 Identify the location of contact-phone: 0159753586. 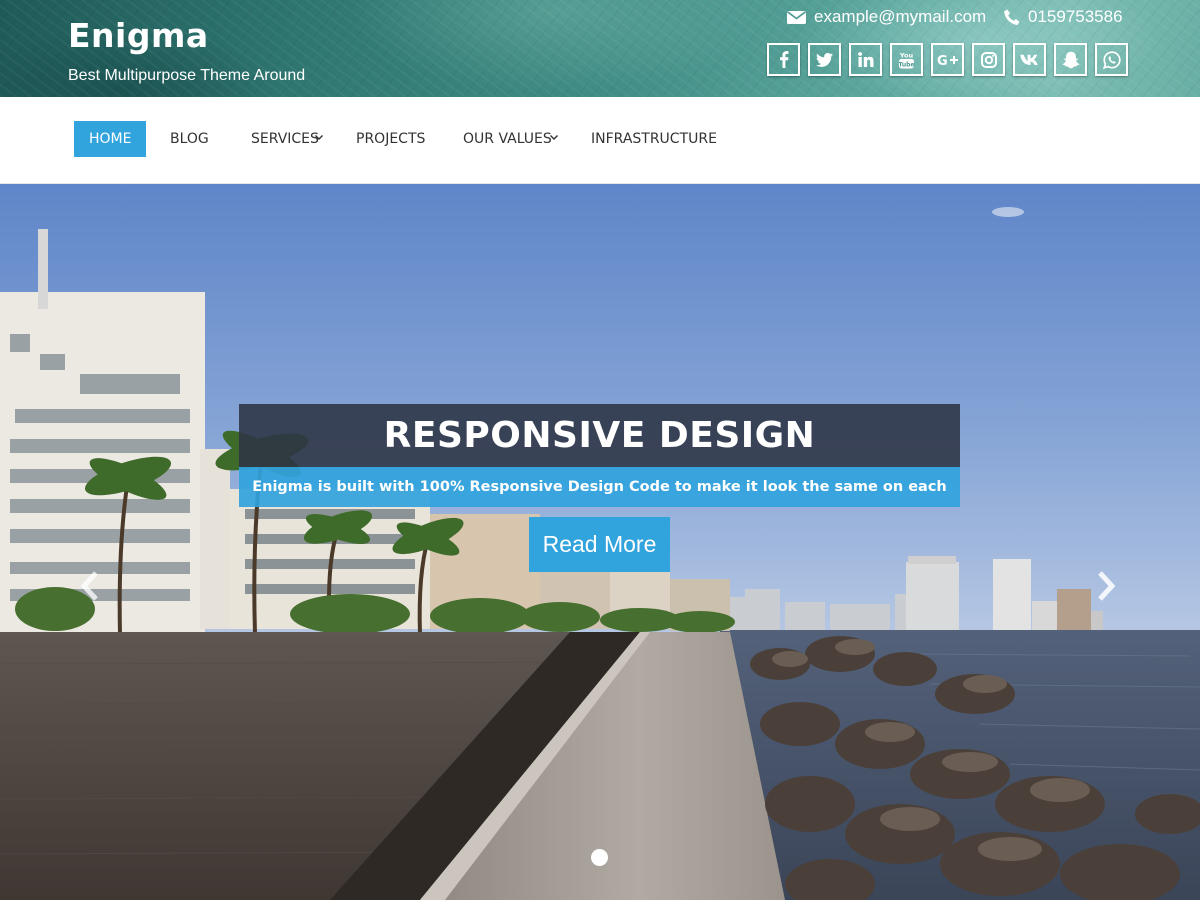
(1063, 17).